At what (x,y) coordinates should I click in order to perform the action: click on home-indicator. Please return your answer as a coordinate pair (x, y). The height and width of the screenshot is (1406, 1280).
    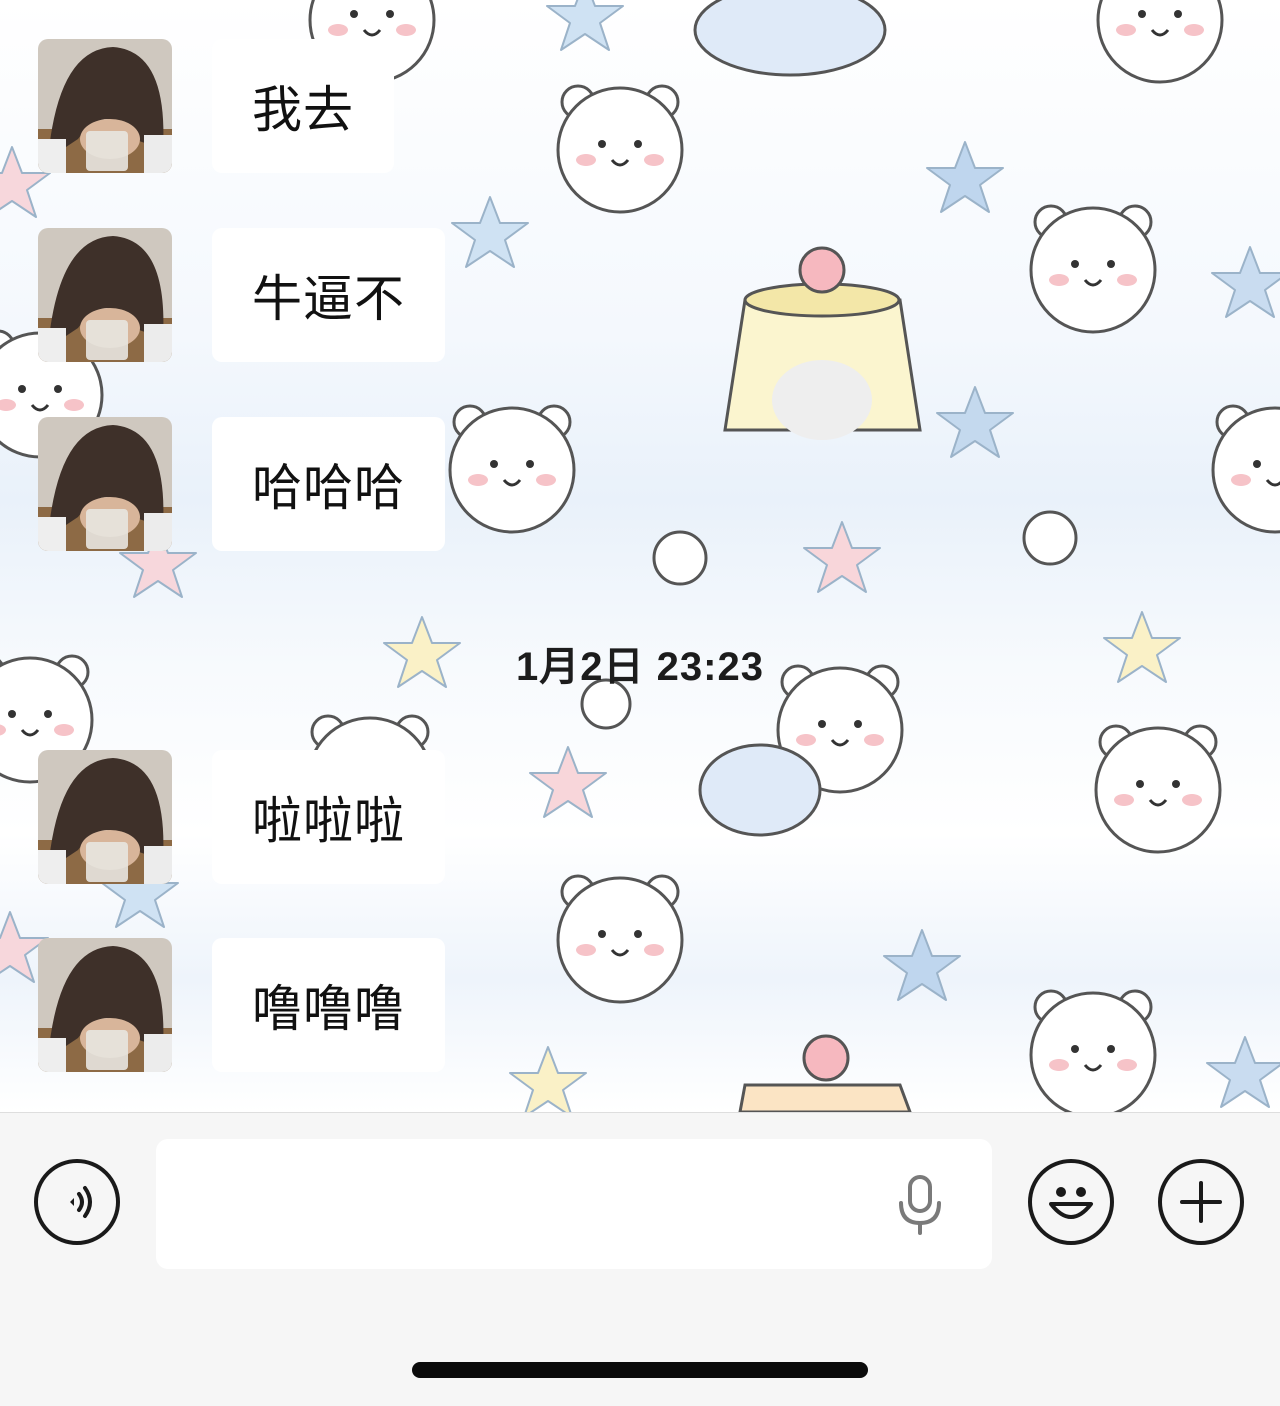
    Looking at the image, I should click on (640, 1370).